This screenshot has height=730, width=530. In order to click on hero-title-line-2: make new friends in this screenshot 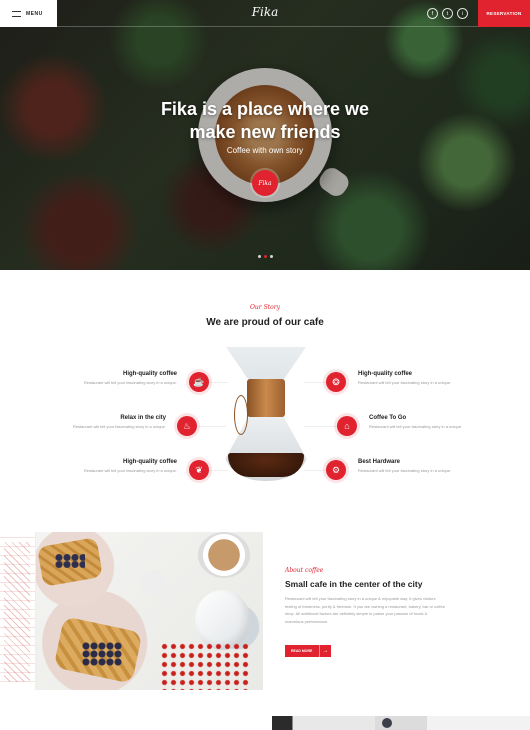, I will do `click(265, 132)`.